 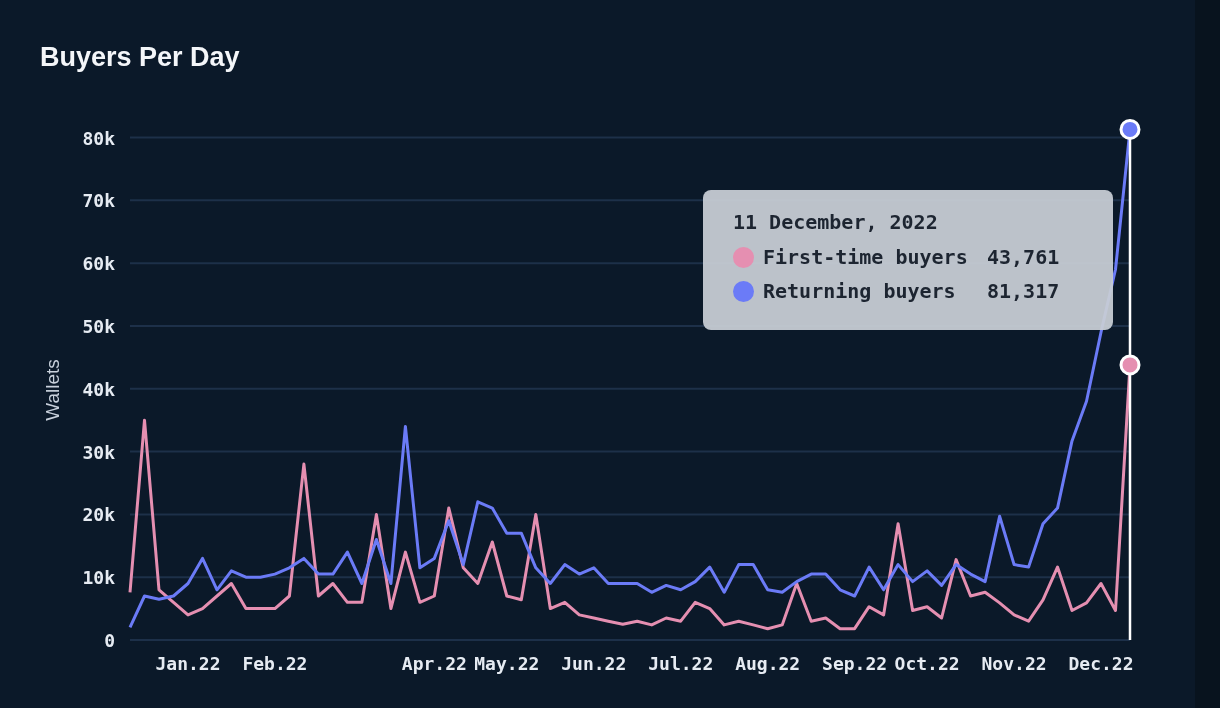 What do you see at coordinates (98, 452) in the screenshot?
I see `y-tick-label: 30k` at bounding box center [98, 452].